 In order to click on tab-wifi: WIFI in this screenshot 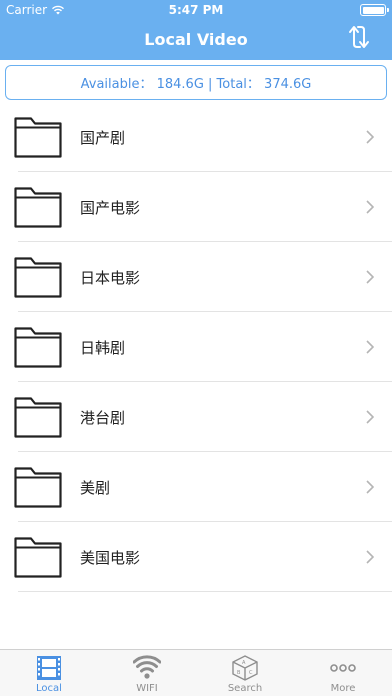, I will do `click(147, 673)`.